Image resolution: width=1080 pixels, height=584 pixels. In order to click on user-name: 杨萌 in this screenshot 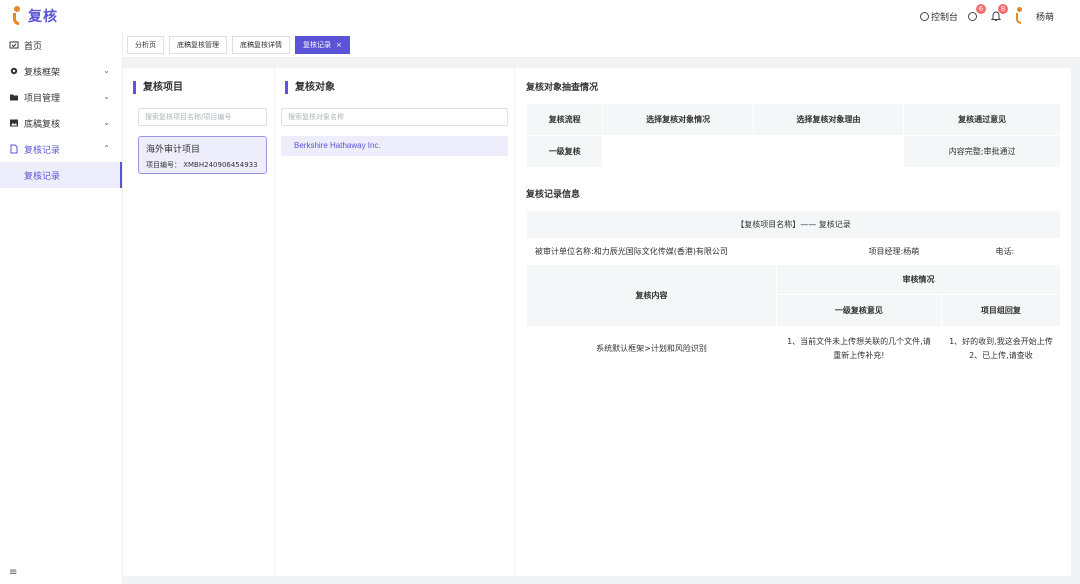, I will do `click(1045, 16)`.